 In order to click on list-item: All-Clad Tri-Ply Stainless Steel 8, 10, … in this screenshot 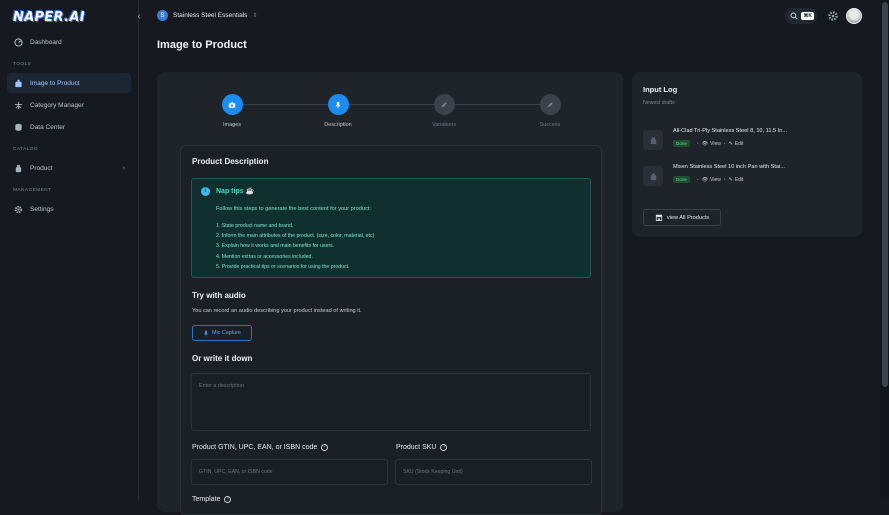, I will do `click(748, 142)`.